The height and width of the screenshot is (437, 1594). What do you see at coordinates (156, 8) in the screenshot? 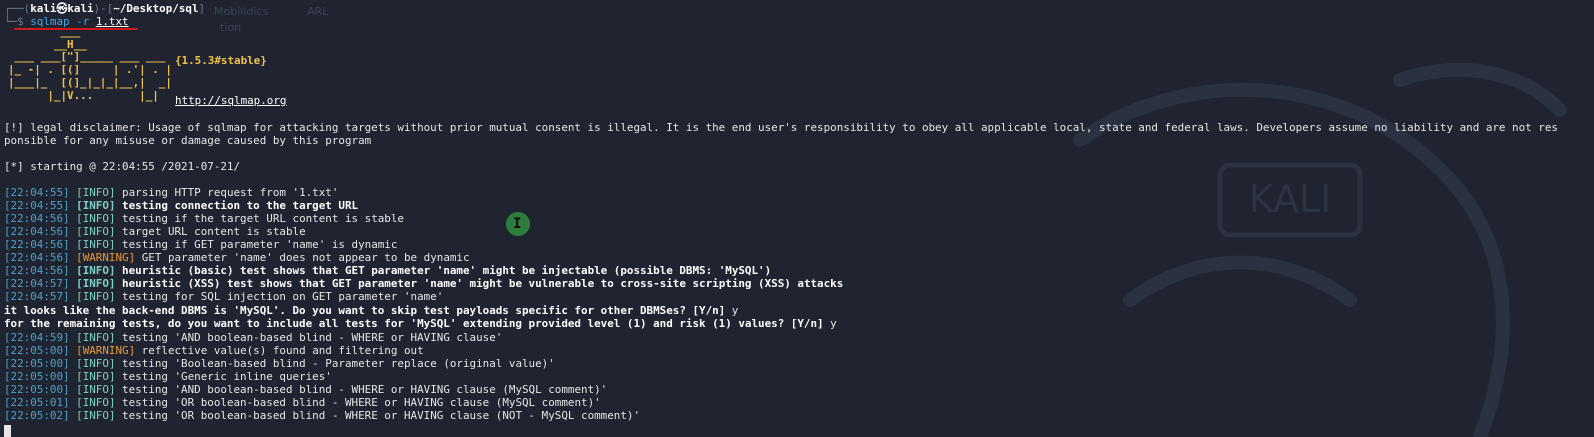
I see `prompt-path: ~/Desktop/sql` at bounding box center [156, 8].